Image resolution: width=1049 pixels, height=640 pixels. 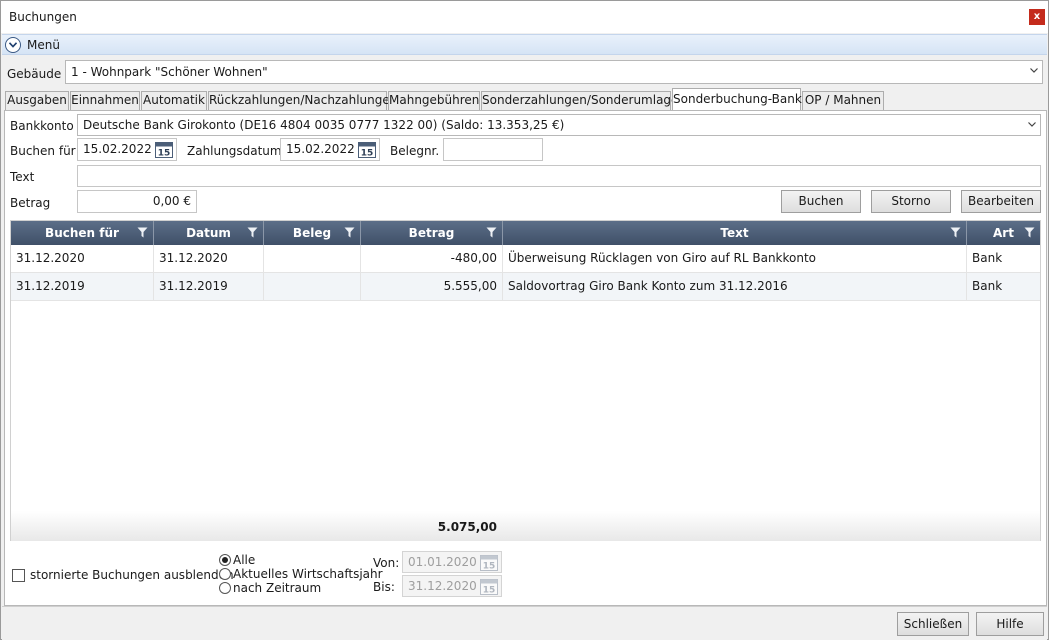 What do you see at coordinates (308, 574) in the screenshot?
I see `radio-current-fiscal-year-label: Aktuelles Wirtschaftsjahr` at bounding box center [308, 574].